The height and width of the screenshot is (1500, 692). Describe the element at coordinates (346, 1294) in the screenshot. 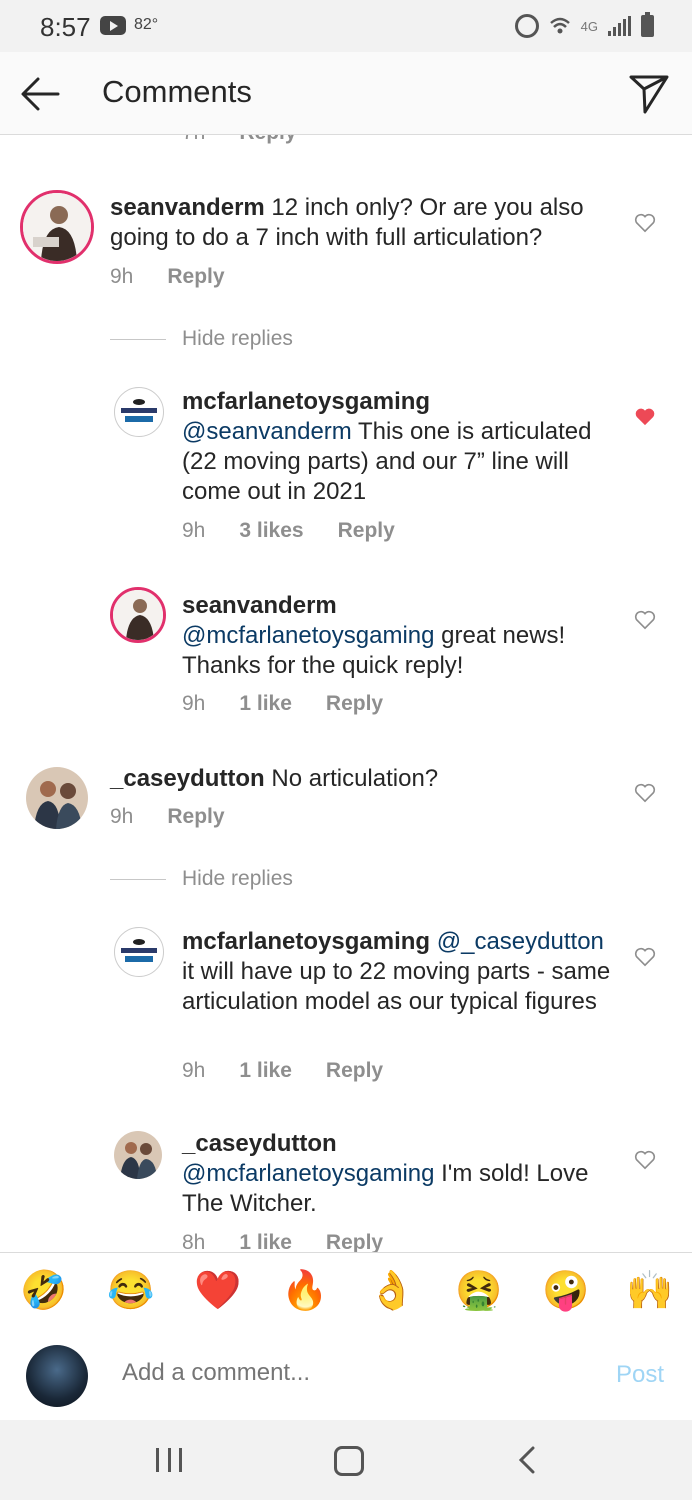

I see `emoji-quick-bar: 🤣 😂 ❤️ 🔥 👌 🤮 🤪 🙌` at that location.